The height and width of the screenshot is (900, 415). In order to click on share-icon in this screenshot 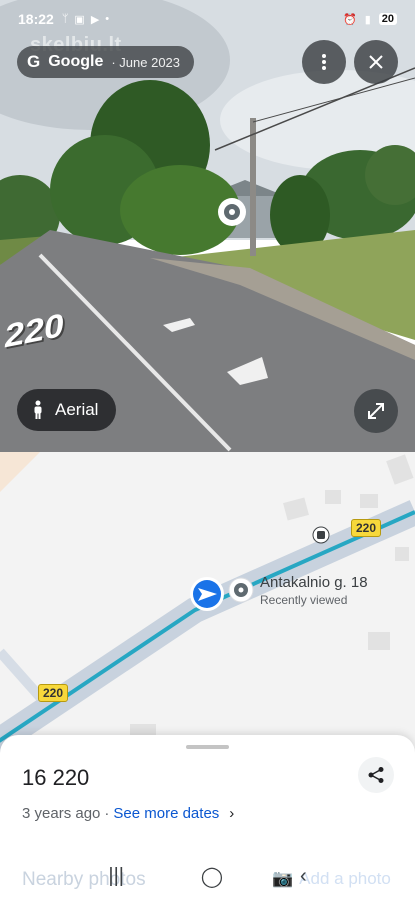, I will do `click(376, 775)`.